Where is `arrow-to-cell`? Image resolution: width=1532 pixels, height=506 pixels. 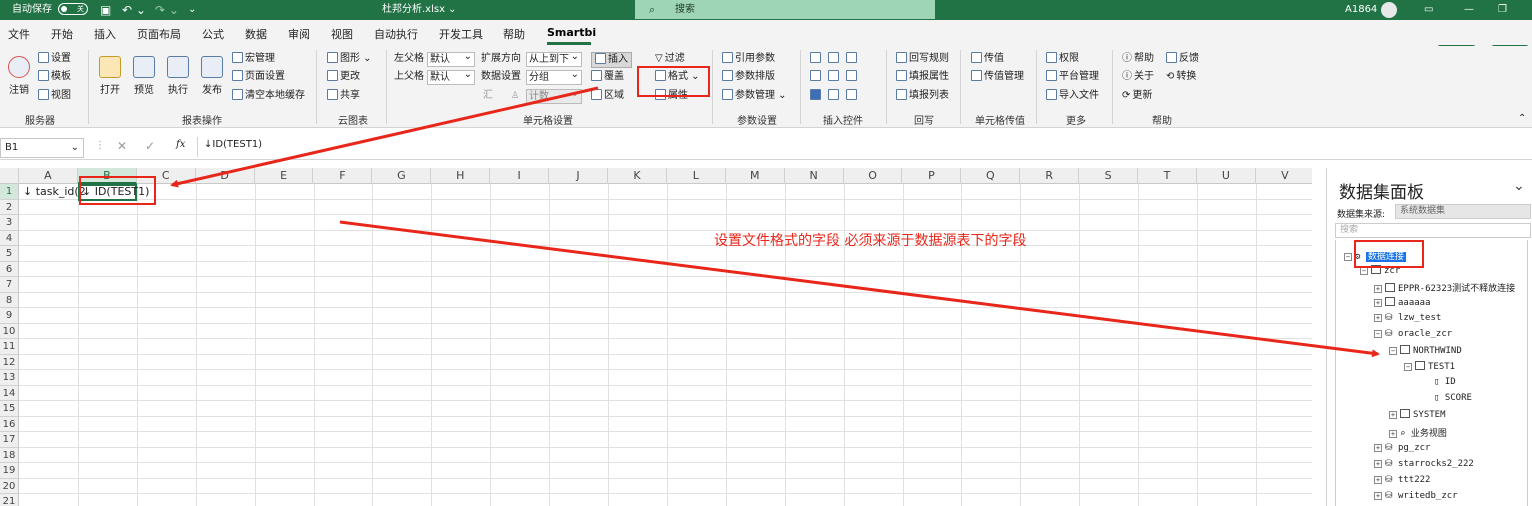
arrow-to-cell is located at coordinates (384, 137).